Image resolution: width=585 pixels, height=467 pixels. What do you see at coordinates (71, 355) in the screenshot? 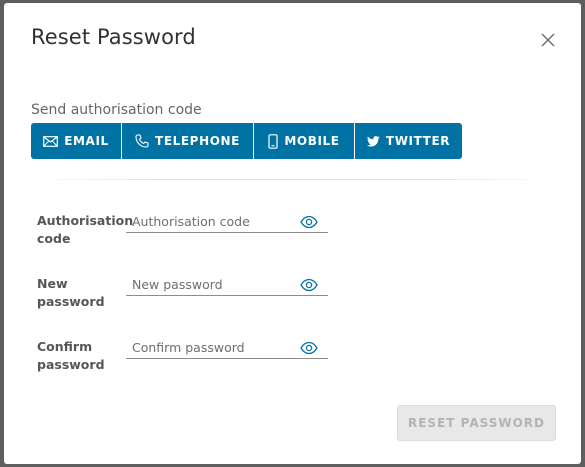
I see `confirm-password-label: Confirm password` at bounding box center [71, 355].